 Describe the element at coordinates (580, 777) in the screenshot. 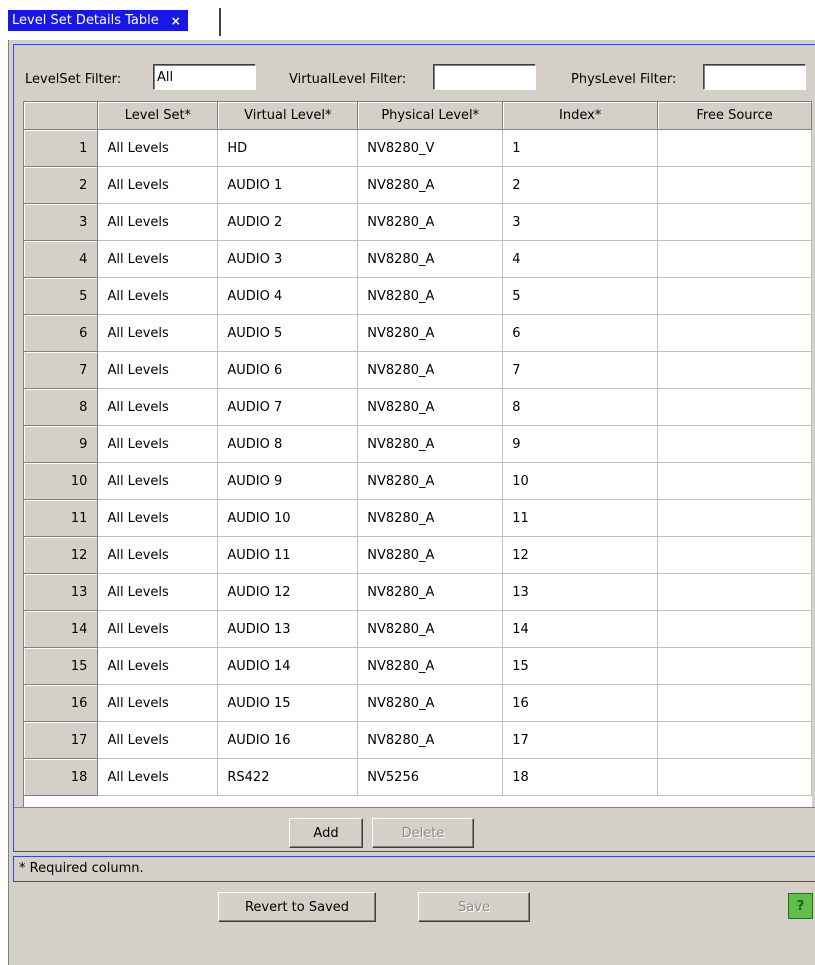

I see `index-cell: 18` at that location.